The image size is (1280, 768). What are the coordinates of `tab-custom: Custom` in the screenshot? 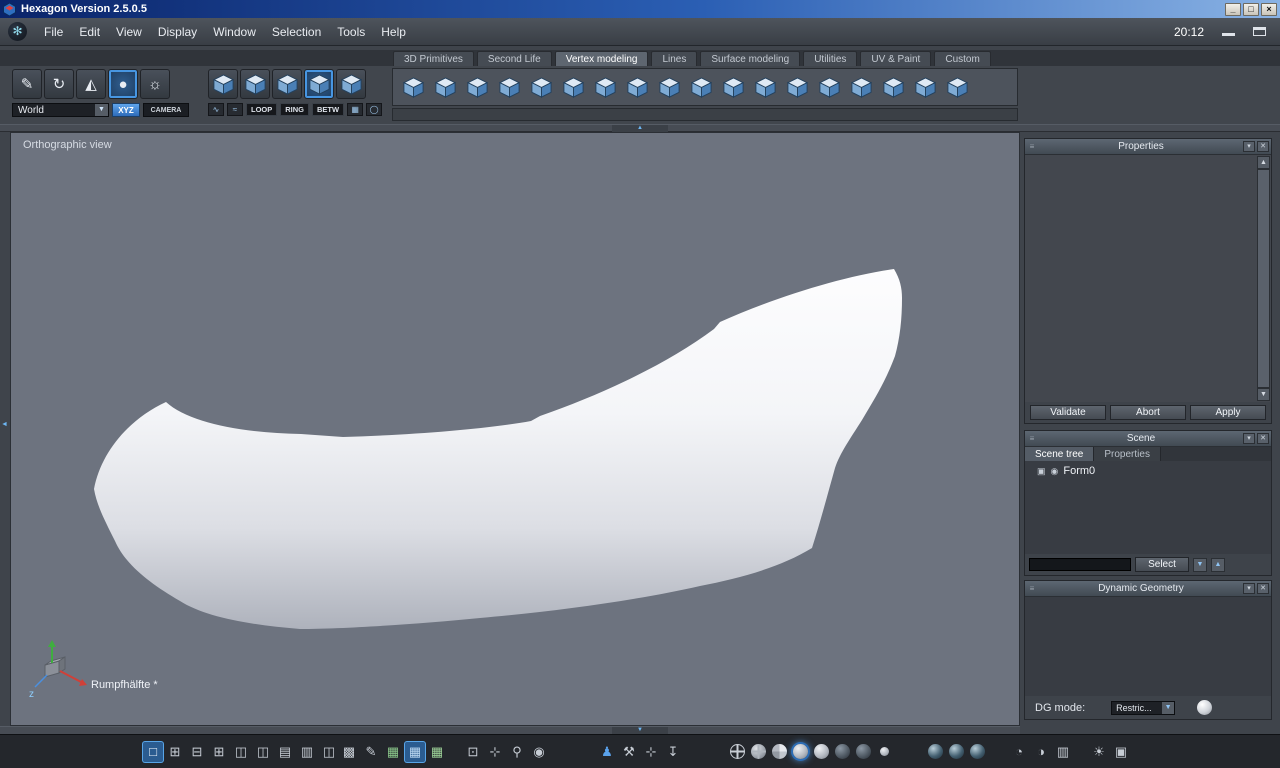 It's located at (962, 58).